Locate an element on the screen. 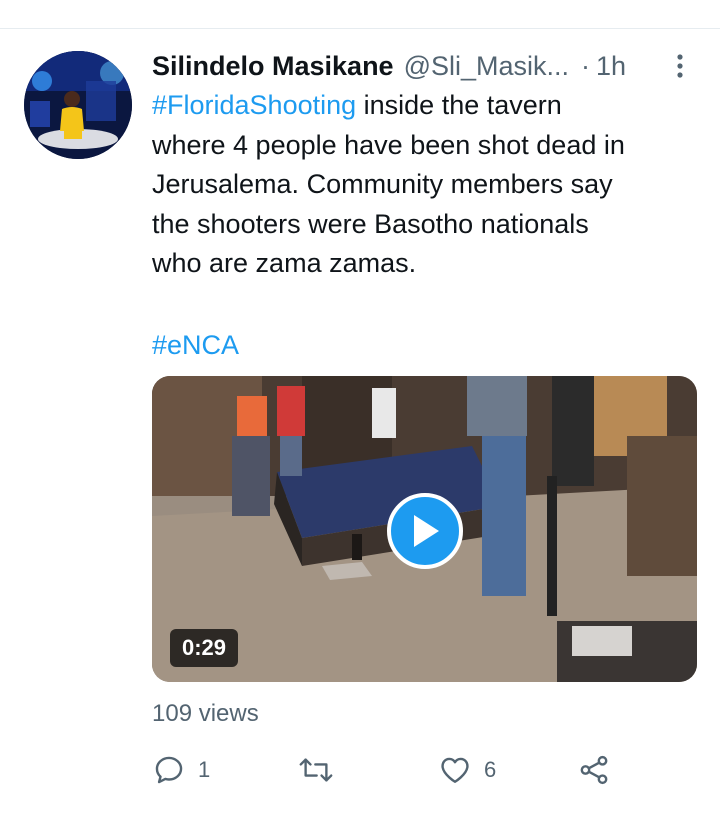  hashtag-floridashooting: #FloridaShooting is located at coordinates (254, 105).